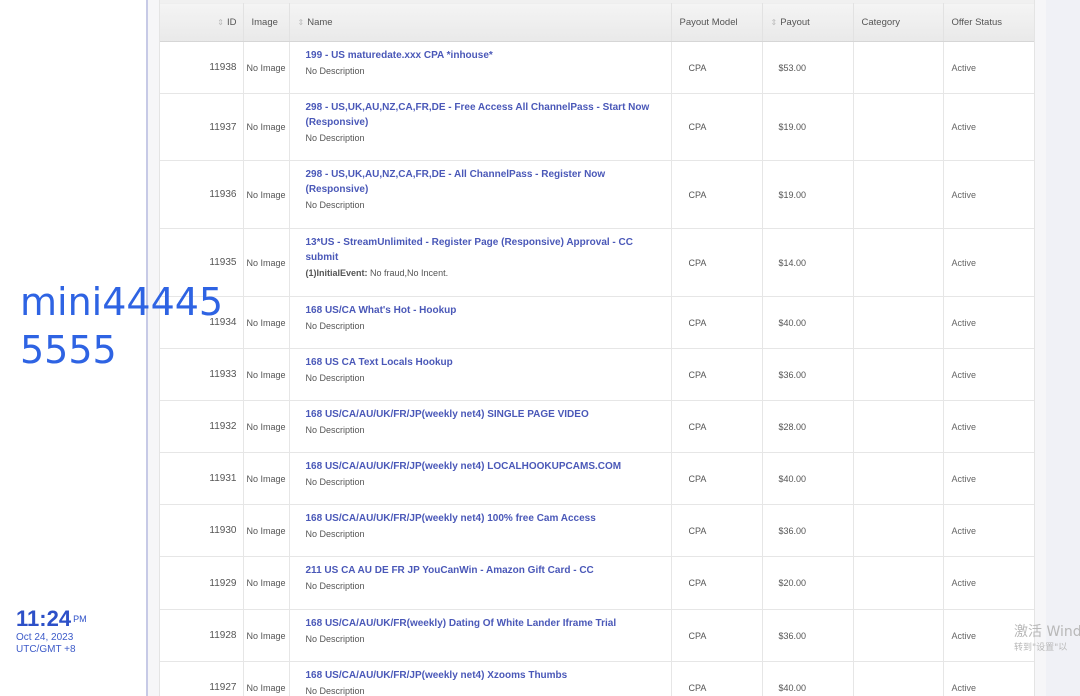 The height and width of the screenshot is (696, 1080). What do you see at coordinates (44, 618) in the screenshot?
I see `clock-time: 11:24` at bounding box center [44, 618].